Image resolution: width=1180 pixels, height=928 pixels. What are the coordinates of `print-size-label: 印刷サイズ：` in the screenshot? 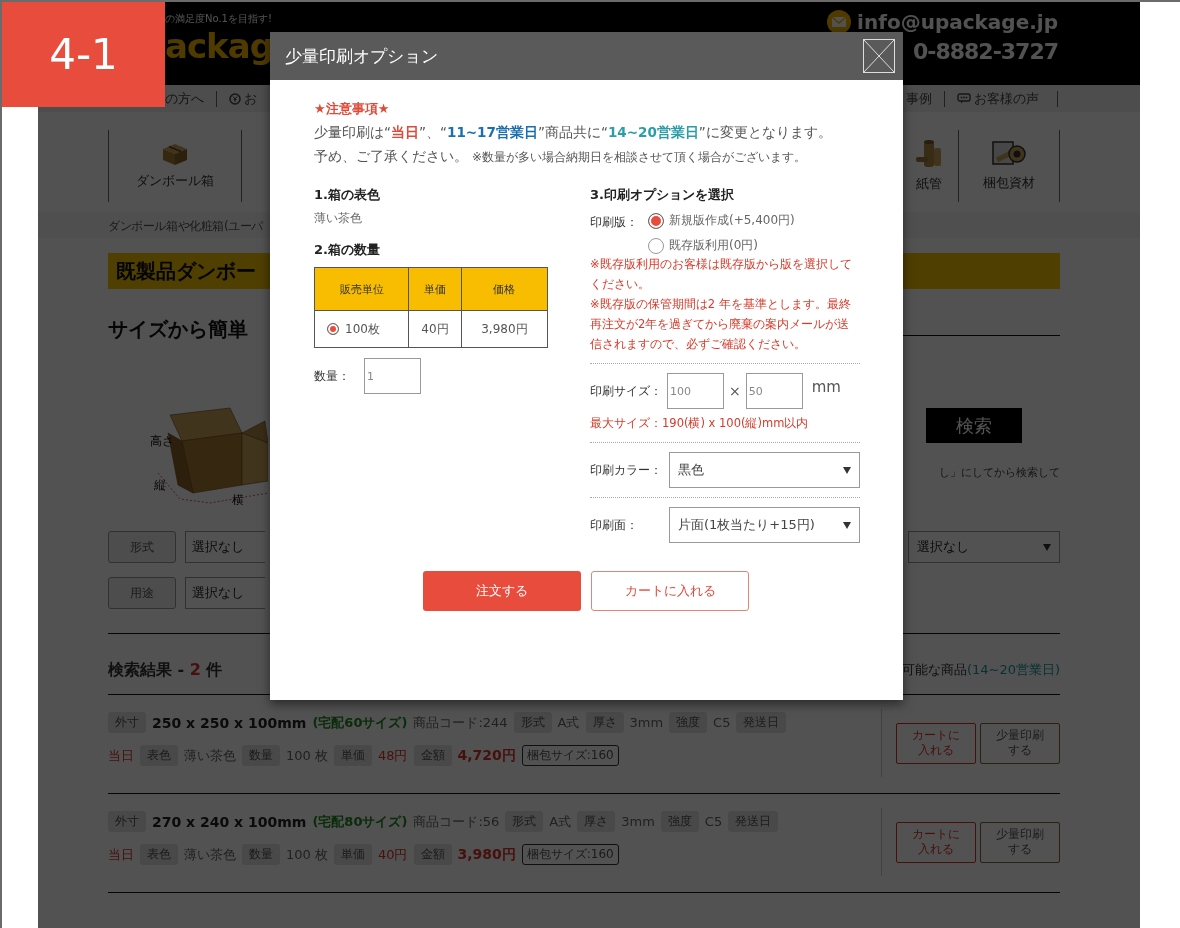 It's located at (626, 391).